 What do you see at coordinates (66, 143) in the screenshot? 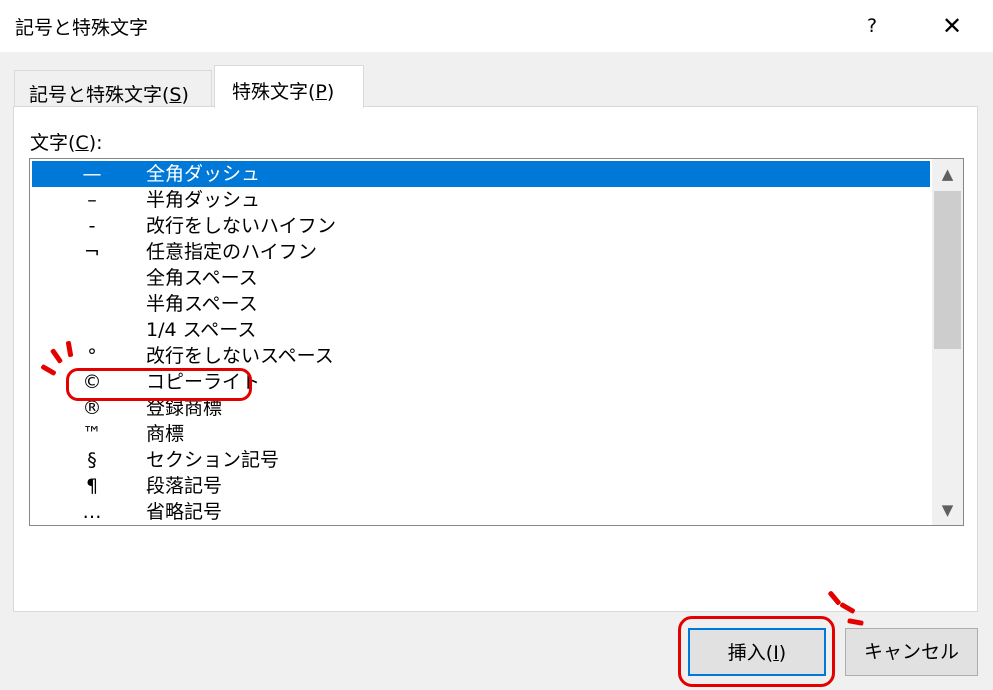
I see `characters-label: 文字(C):` at bounding box center [66, 143].